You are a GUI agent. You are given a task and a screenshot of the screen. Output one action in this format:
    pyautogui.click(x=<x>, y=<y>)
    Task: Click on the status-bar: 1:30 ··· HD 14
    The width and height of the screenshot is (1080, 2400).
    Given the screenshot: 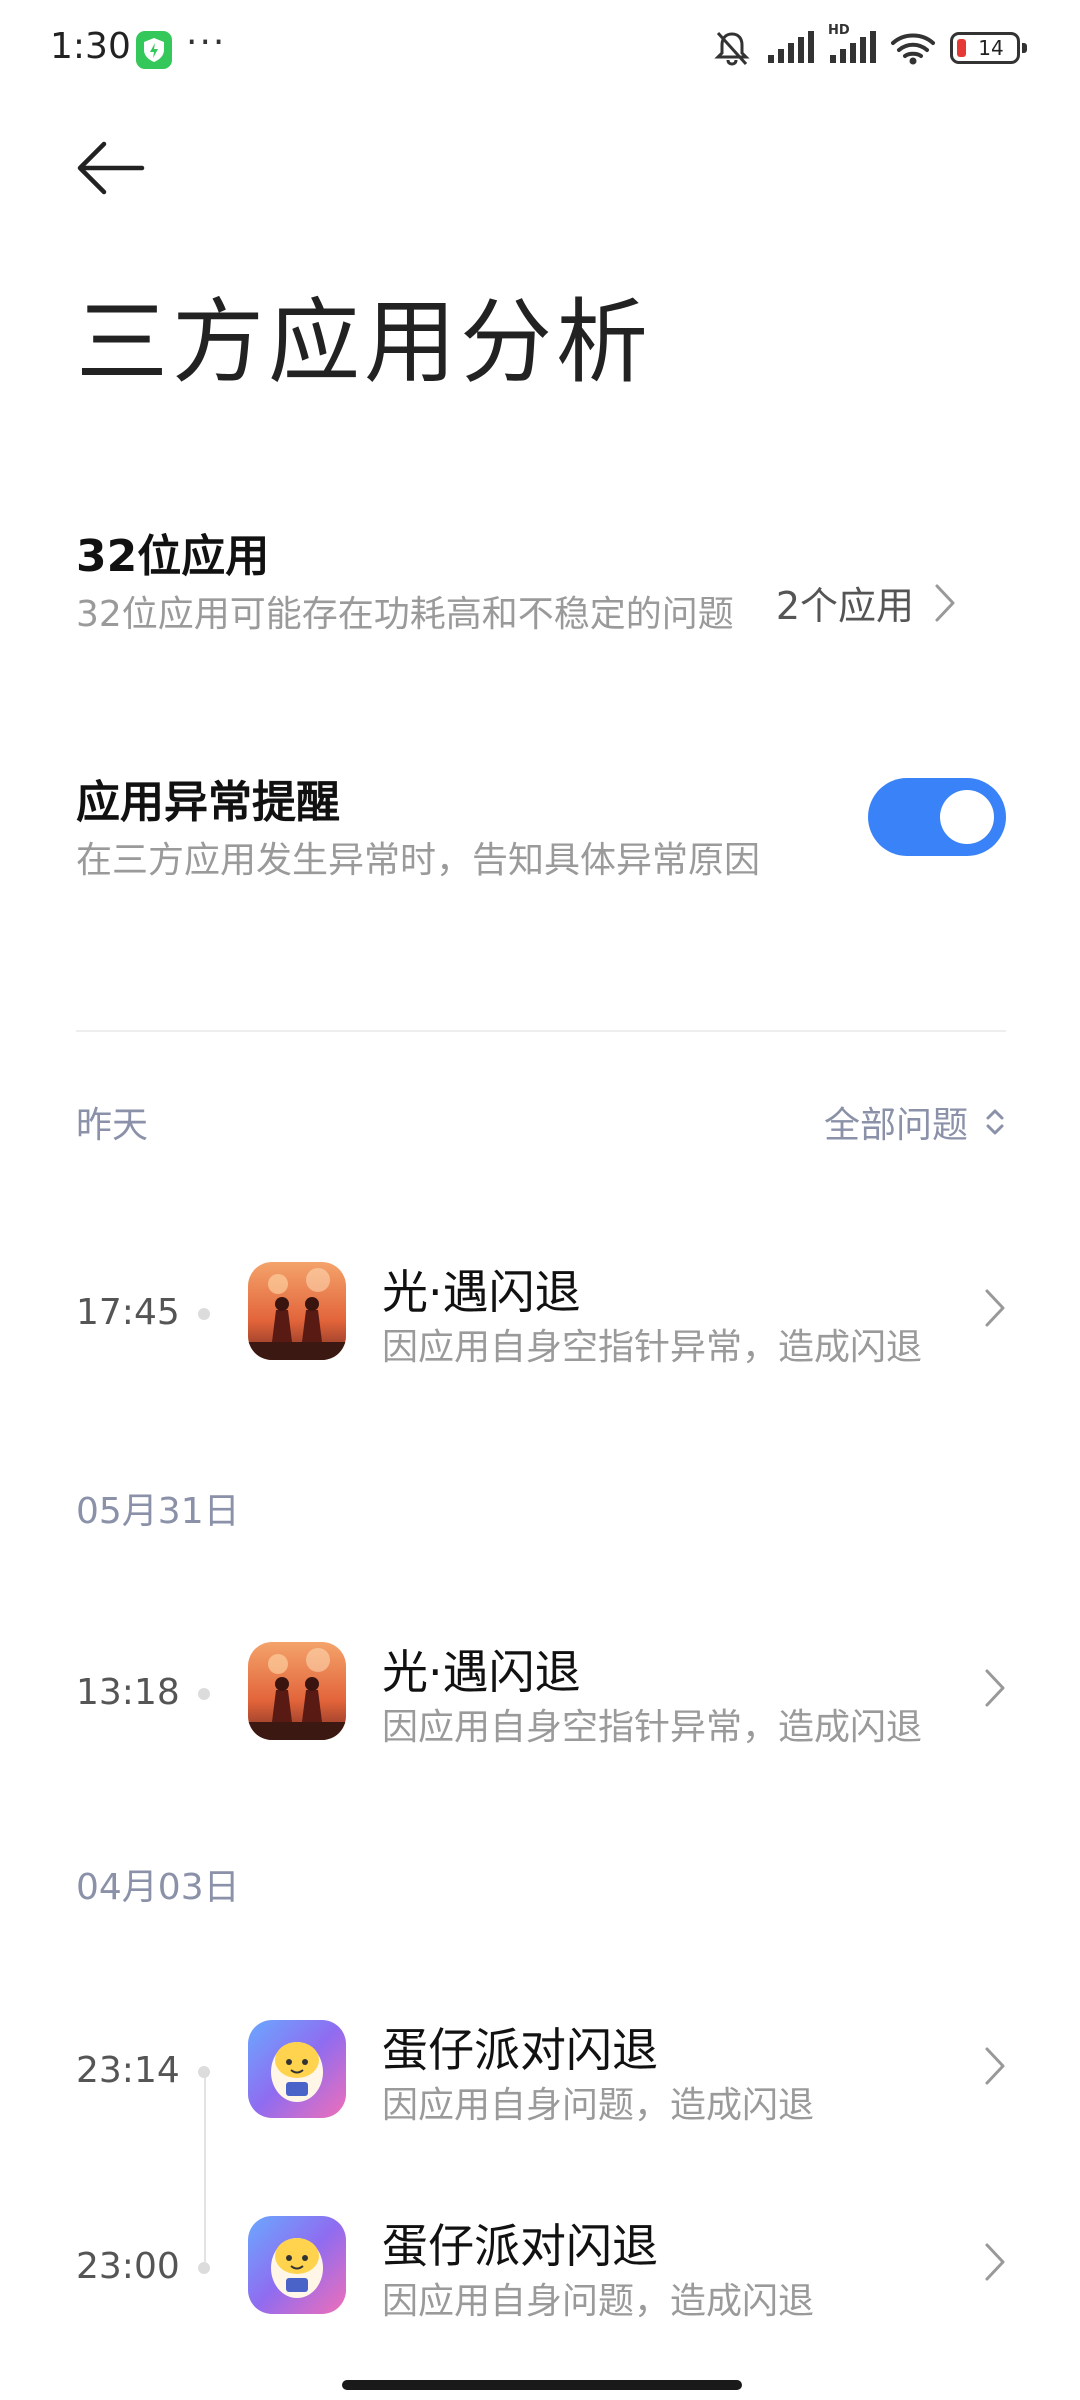 What is the action you would take?
    pyautogui.click(x=540, y=50)
    